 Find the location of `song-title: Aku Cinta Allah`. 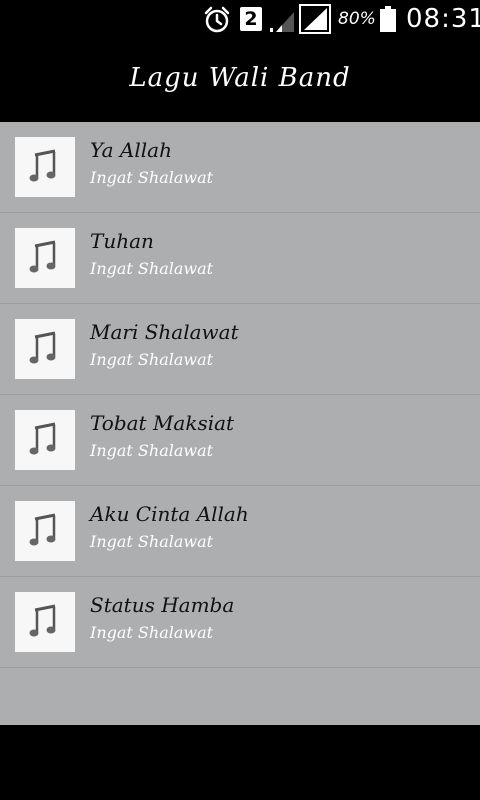

song-title: Aku Cinta Allah is located at coordinates (169, 514).